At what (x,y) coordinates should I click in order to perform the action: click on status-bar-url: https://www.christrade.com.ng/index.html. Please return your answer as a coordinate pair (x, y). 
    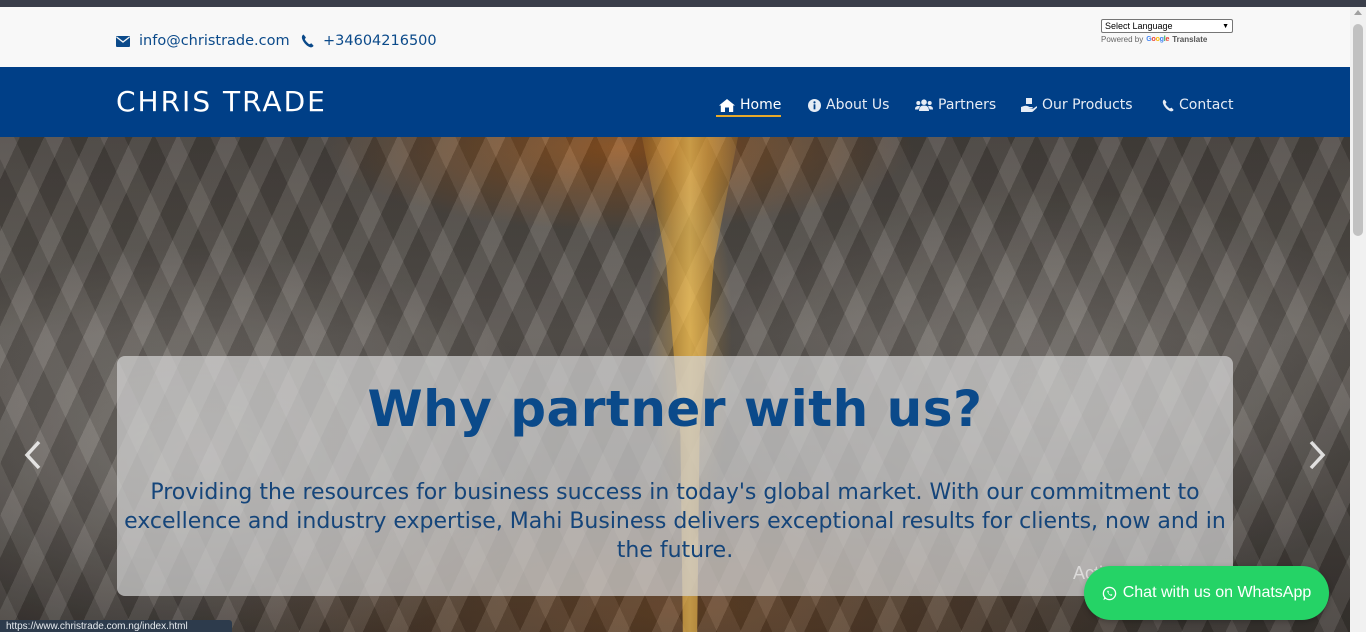
    Looking at the image, I should click on (116, 626).